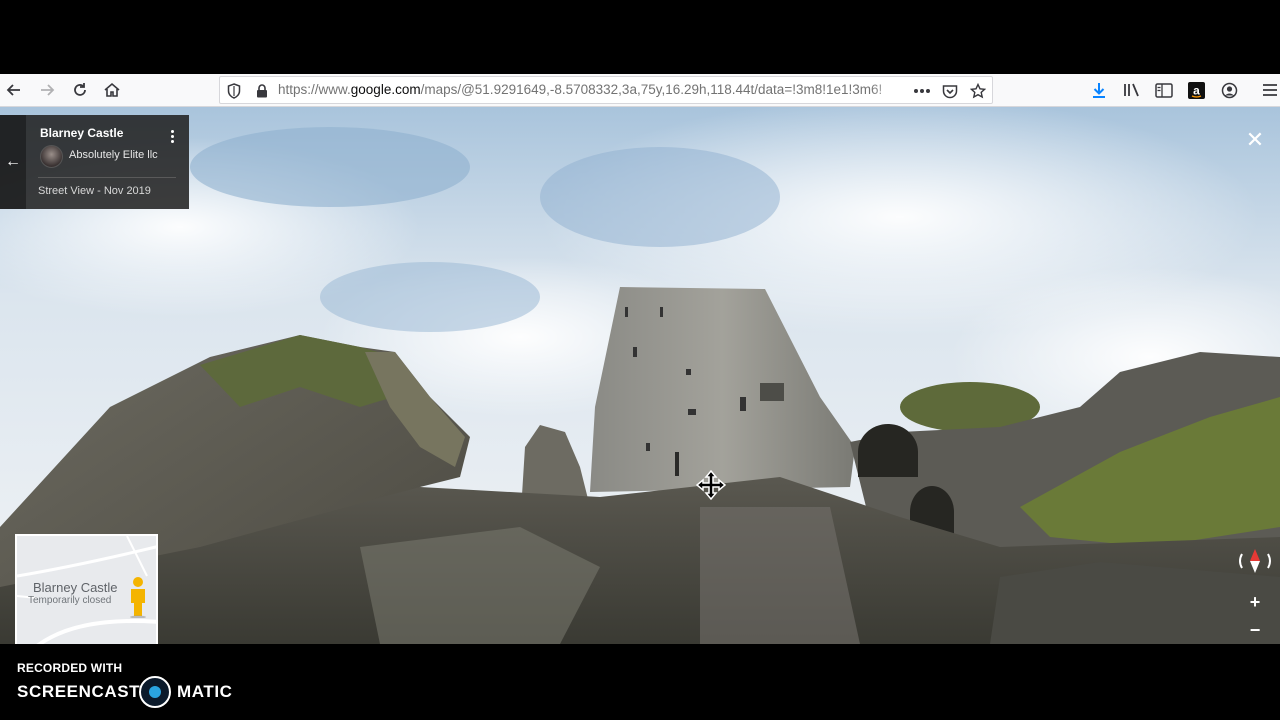 Image resolution: width=1280 pixels, height=720 pixels. I want to click on mini-map-title: Blarney Castle, so click(75, 587).